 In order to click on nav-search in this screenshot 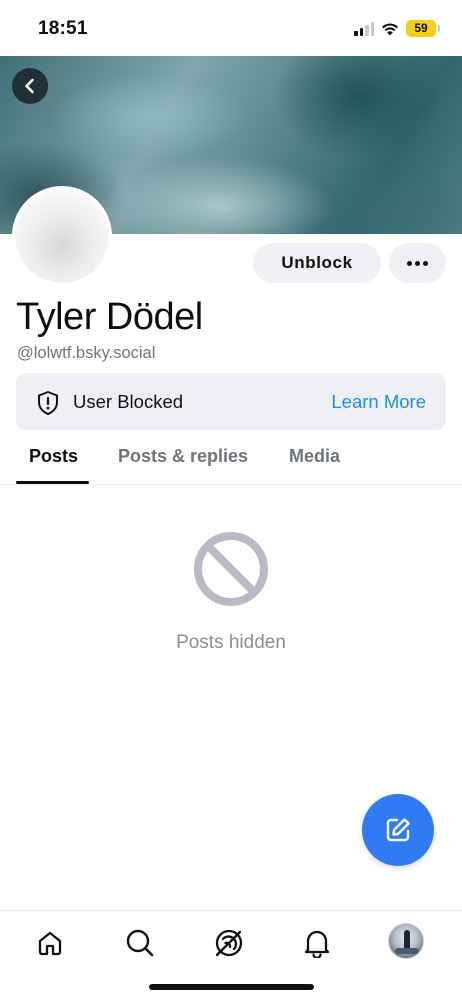, I will do `click(140, 943)`.